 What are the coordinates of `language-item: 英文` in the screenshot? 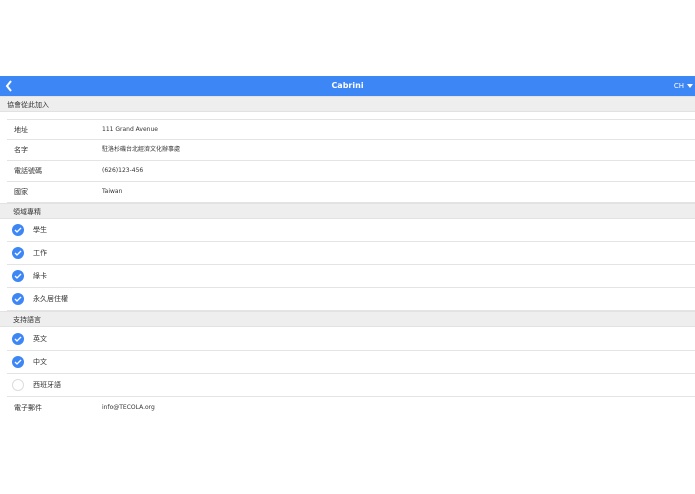 It's located at (351, 339).